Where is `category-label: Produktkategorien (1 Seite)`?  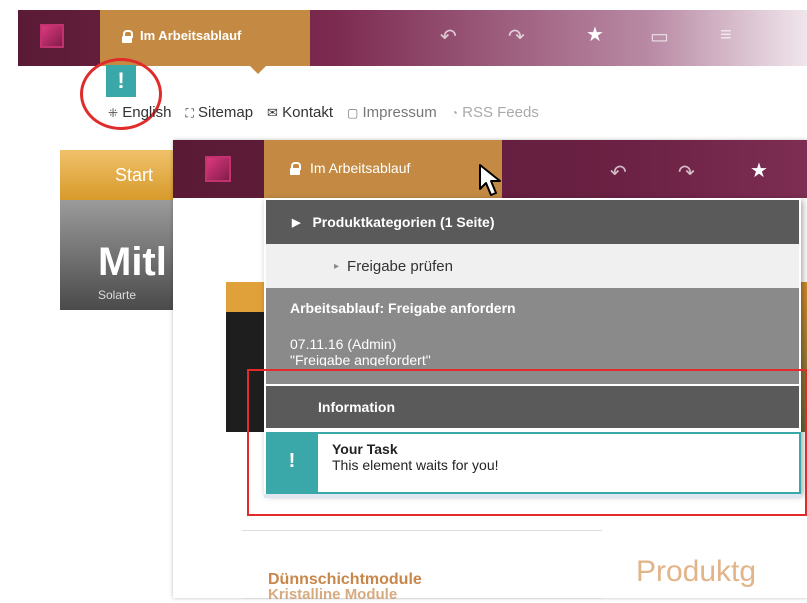
category-label: Produktkategorien (1 Seite) is located at coordinates (403, 222).